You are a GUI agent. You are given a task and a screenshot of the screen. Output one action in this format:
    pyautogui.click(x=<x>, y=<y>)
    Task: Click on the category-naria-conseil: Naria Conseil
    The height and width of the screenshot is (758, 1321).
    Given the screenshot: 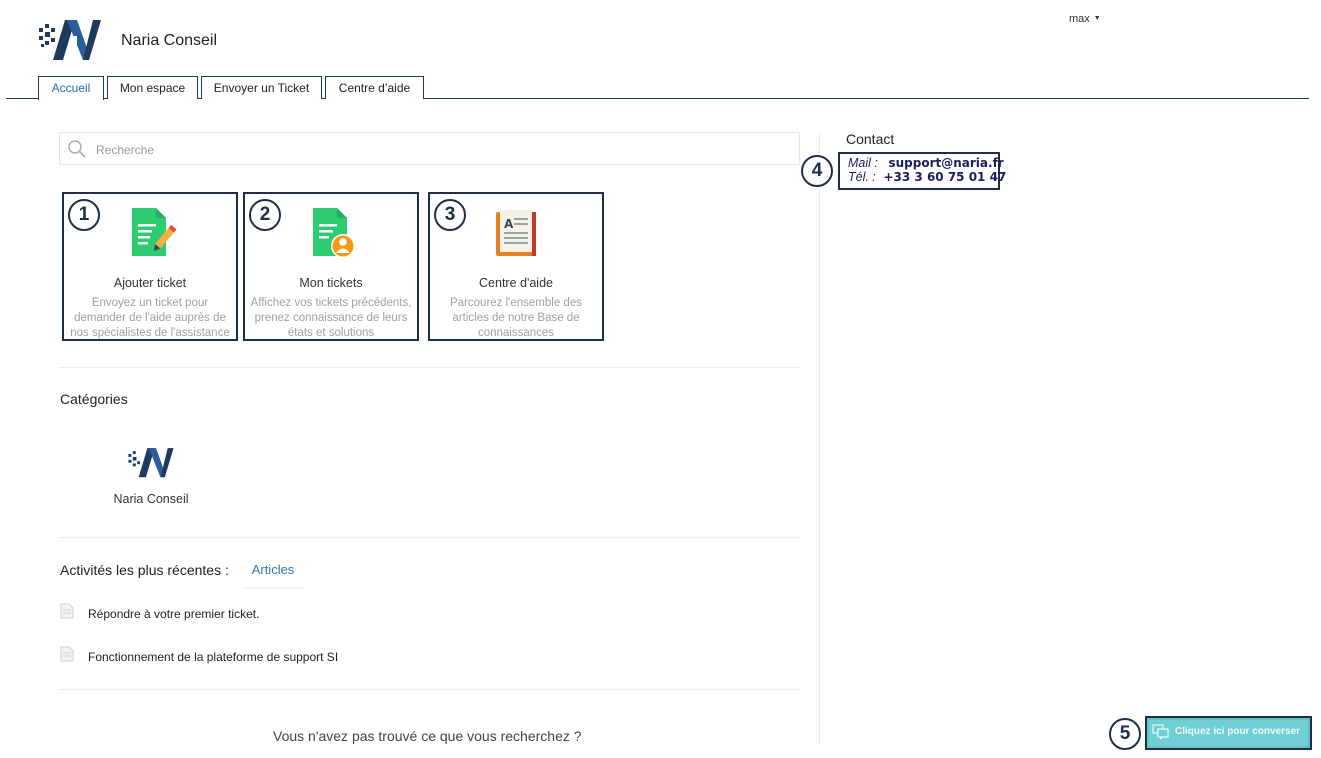 What is the action you would take?
    pyautogui.click(x=151, y=473)
    